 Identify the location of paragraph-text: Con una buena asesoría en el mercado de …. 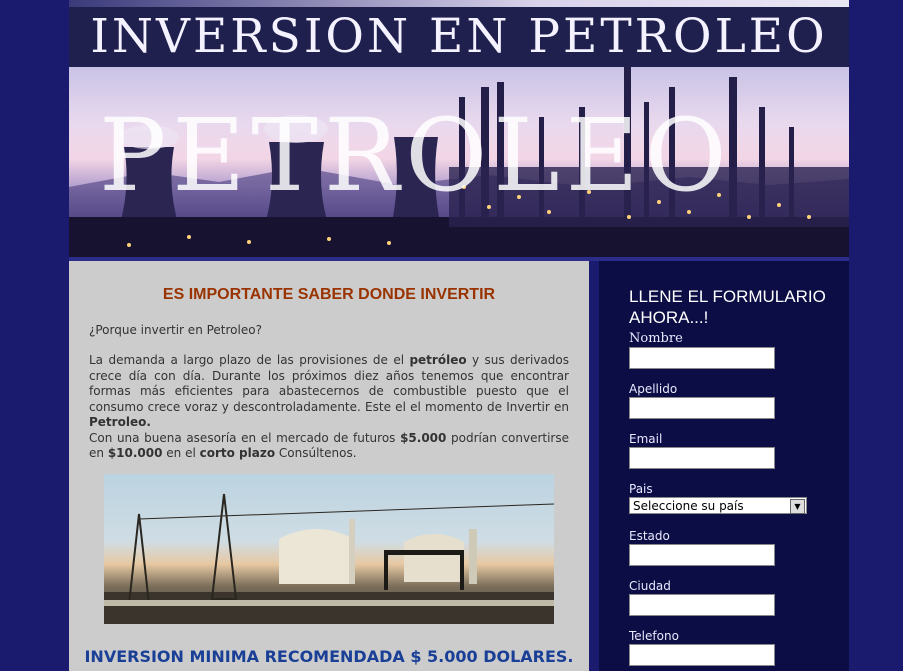
(245, 437).